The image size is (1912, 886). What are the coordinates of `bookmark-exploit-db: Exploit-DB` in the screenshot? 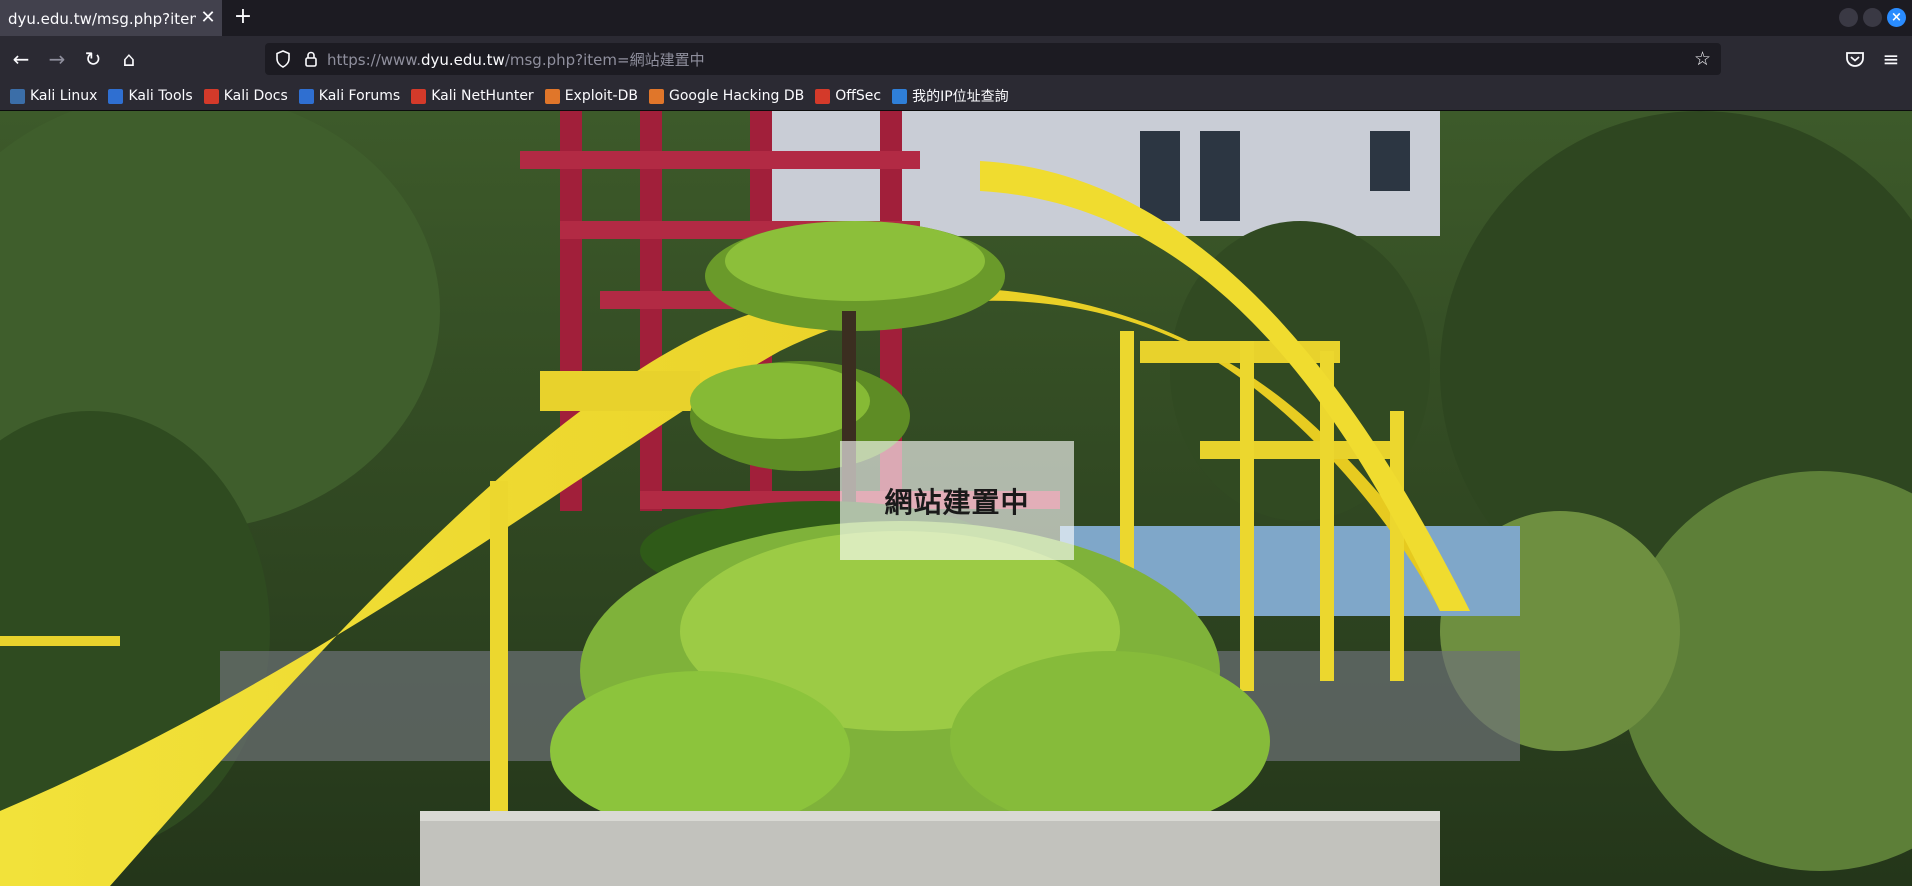 It's located at (591, 96).